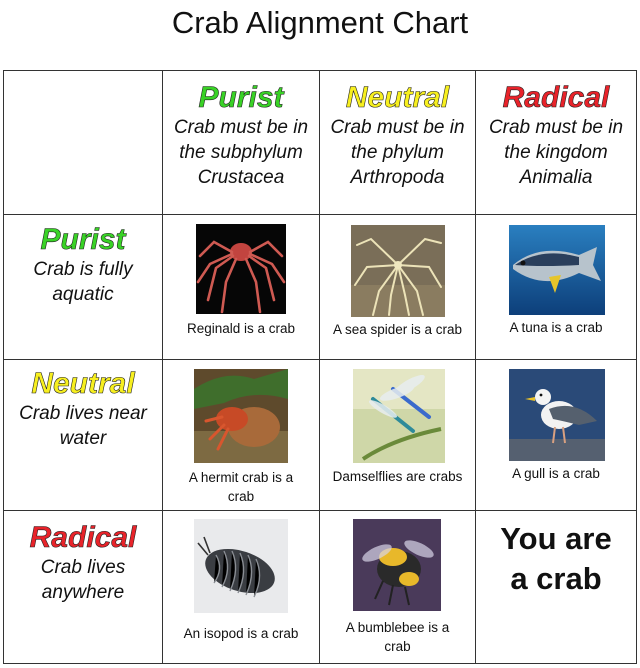  I want to click on cell-purist-purist: Reginald is a crab, so click(241, 287).